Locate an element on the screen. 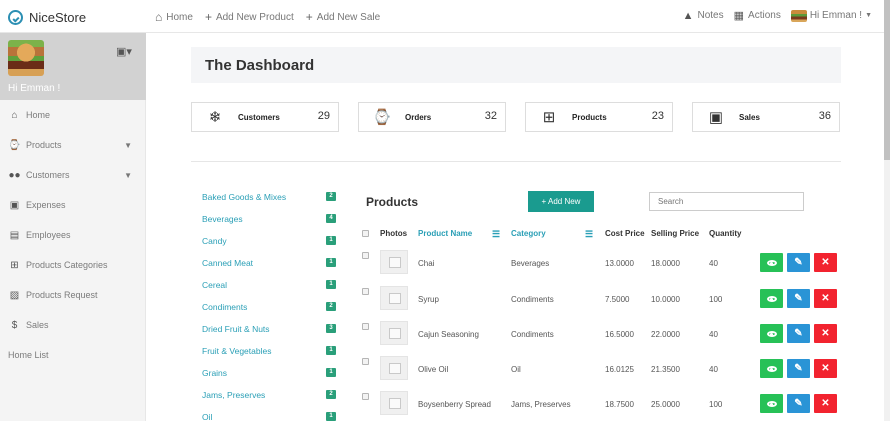 This screenshot has height=432, width=890. users-icon: ●● is located at coordinates (14, 175).